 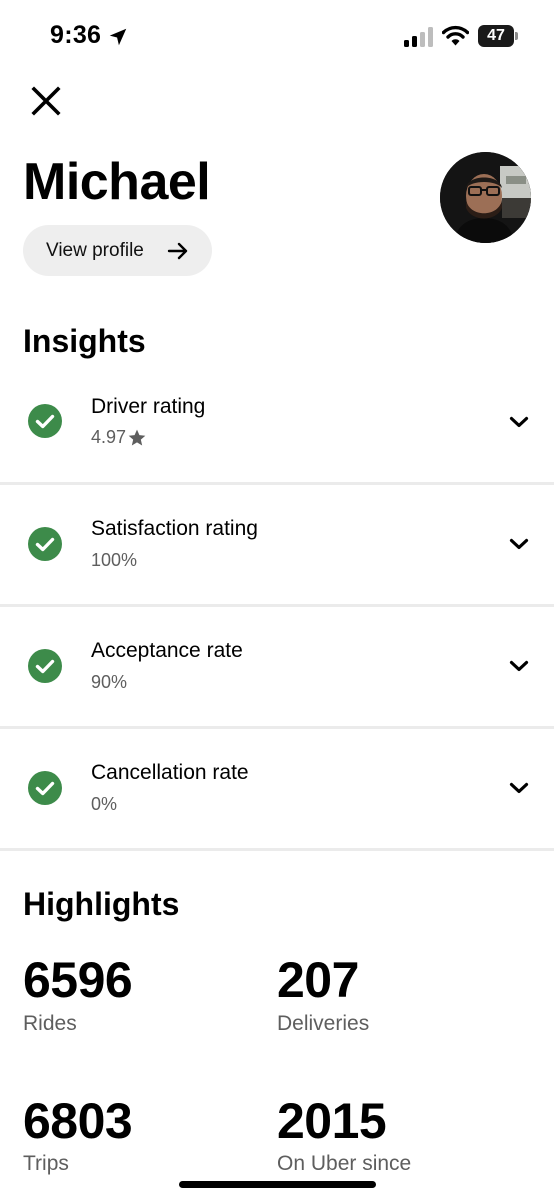 I want to click on rating-value: 4.97, so click(x=109, y=437).